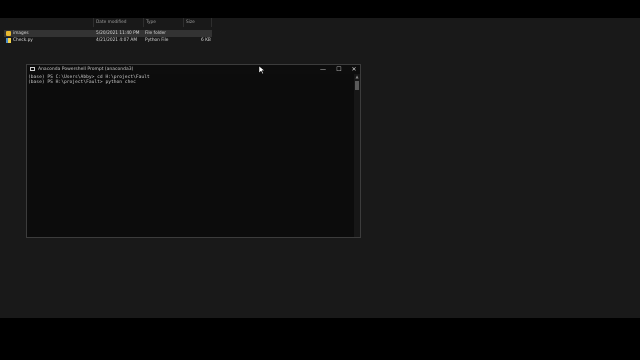  What do you see at coordinates (198, 22) in the screenshot?
I see `column-header-size: Size` at bounding box center [198, 22].